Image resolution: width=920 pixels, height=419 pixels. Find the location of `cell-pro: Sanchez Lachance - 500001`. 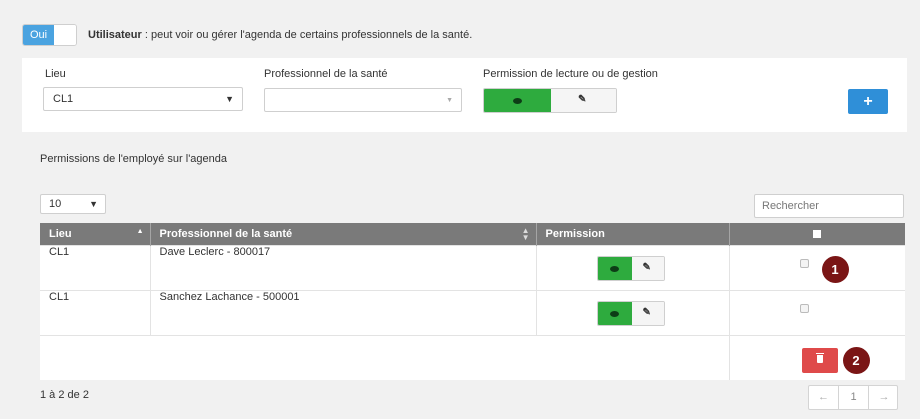

cell-pro: Sanchez Lachance - 500001 is located at coordinates (343, 312).